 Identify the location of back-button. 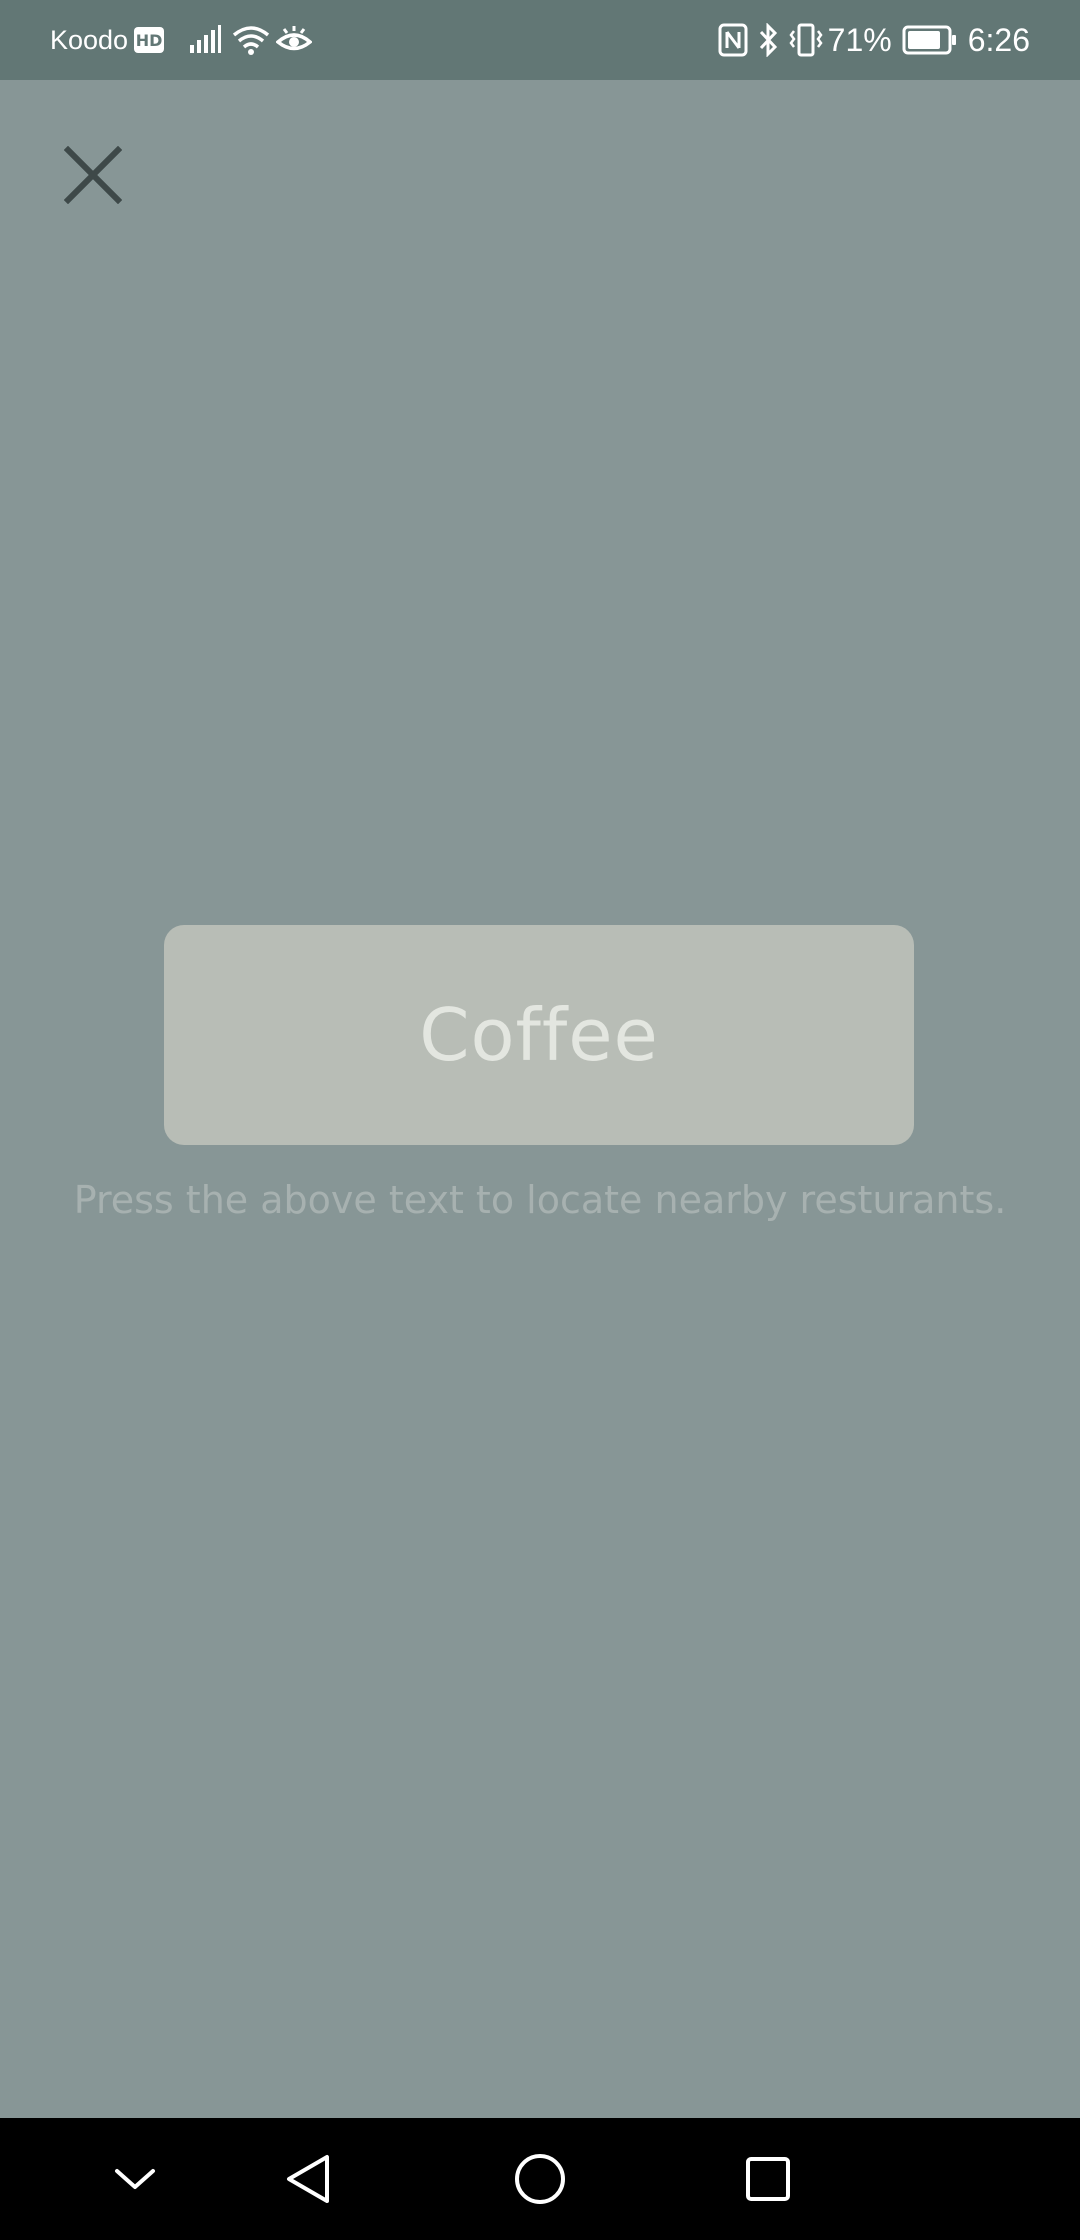
(308, 2179).